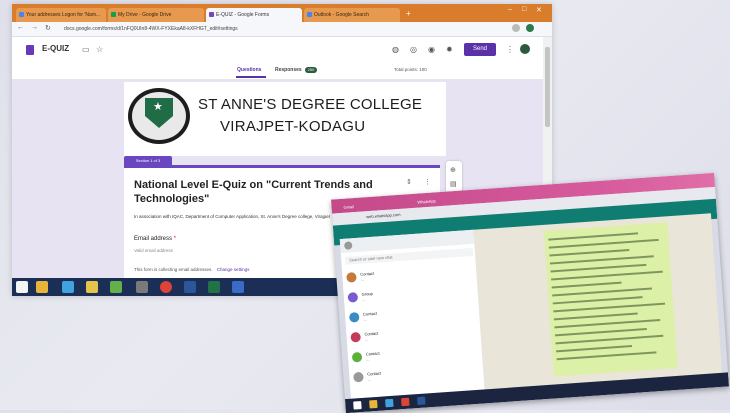  What do you see at coordinates (116, 287) in the screenshot?
I see `media-icon` at bounding box center [116, 287].